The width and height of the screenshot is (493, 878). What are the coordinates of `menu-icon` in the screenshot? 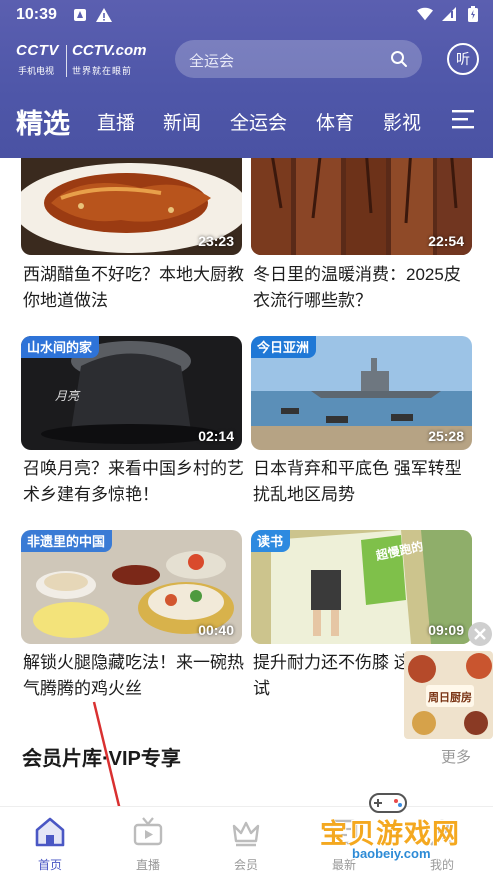 It's located at (464, 119).